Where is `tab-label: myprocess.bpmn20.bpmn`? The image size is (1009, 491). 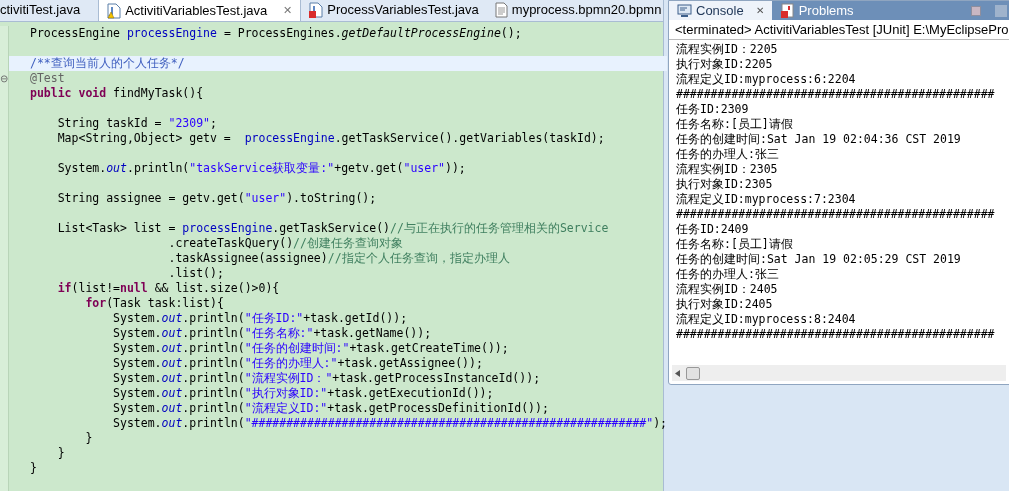 tab-label: myprocess.bpmn20.bpmn is located at coordinates (586, 10).